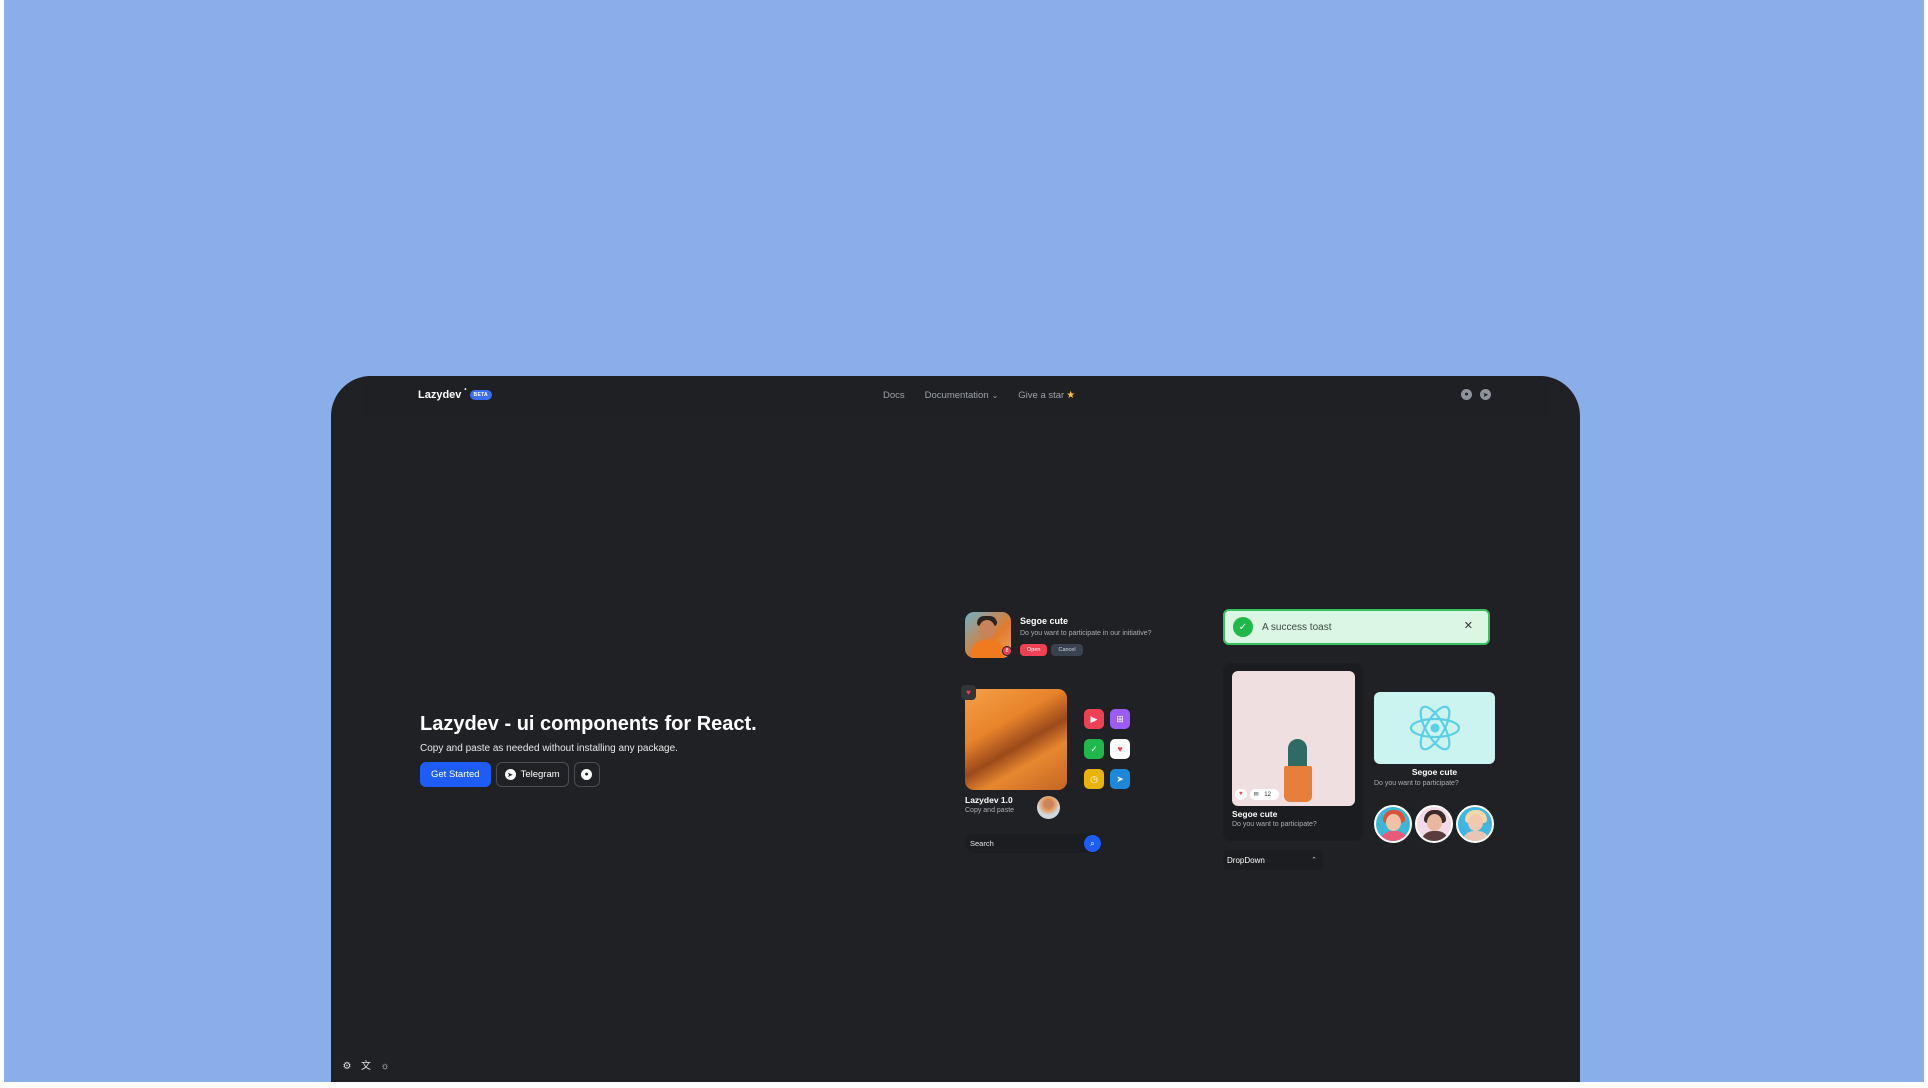 The height and width of the screenshot is (1088, 1928). I want to click on dropdown-label: DropDown, so click(1246, 860).